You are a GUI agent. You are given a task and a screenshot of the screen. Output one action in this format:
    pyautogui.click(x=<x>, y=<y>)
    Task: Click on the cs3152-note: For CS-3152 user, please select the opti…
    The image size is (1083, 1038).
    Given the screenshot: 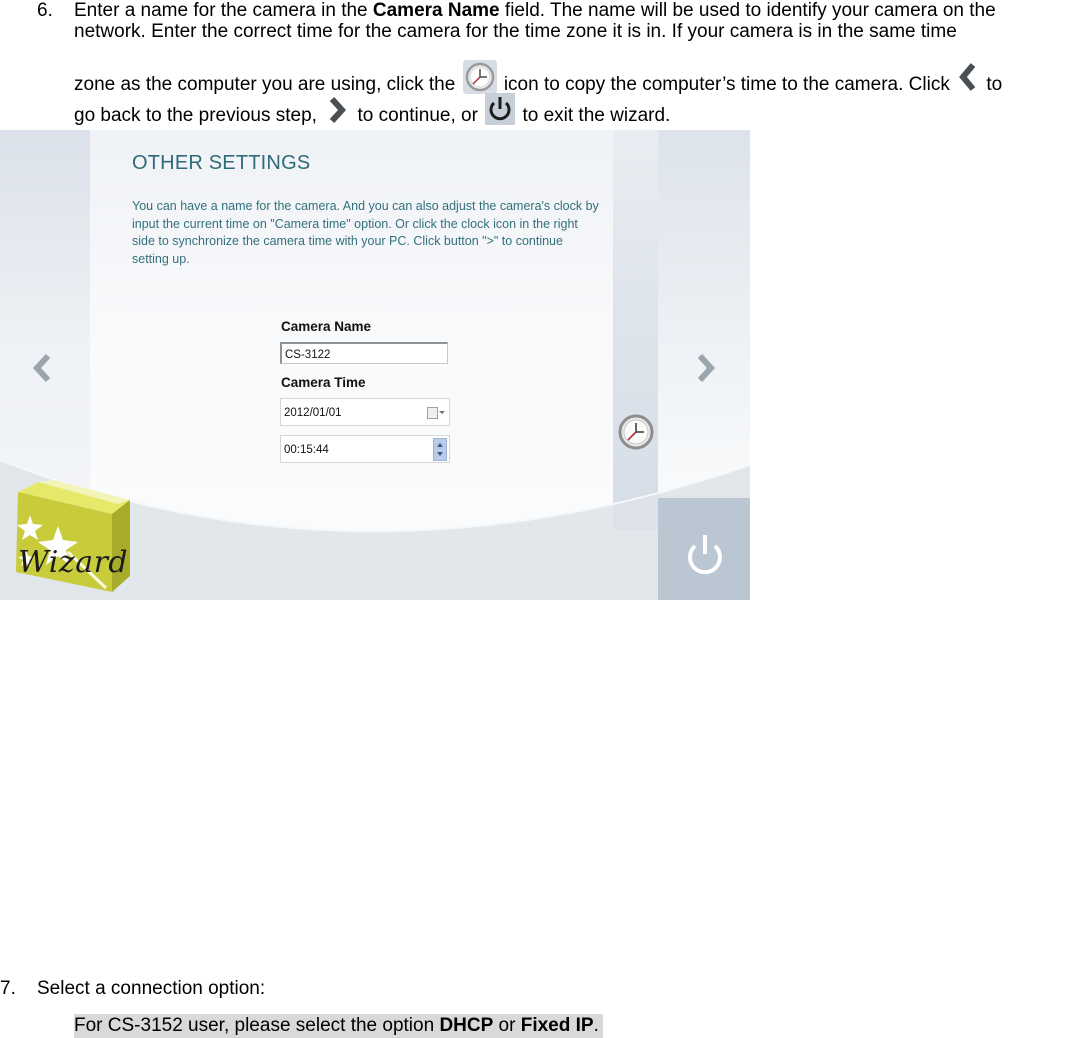 What is the action you would take?
    pyautogui.click(x=338, y=1026)
    